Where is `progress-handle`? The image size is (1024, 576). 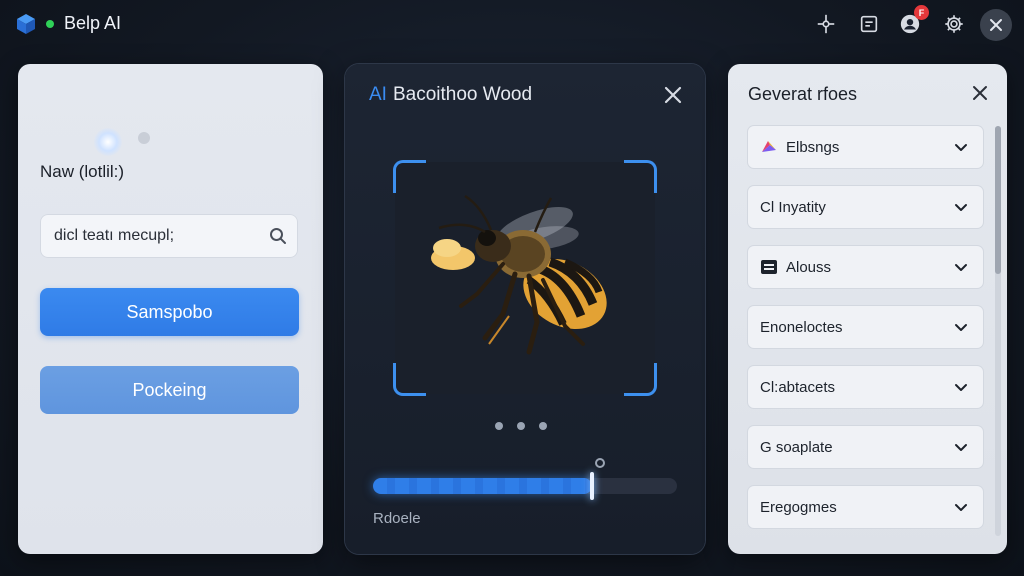 progress-handle is located at coordinates (592, 486).